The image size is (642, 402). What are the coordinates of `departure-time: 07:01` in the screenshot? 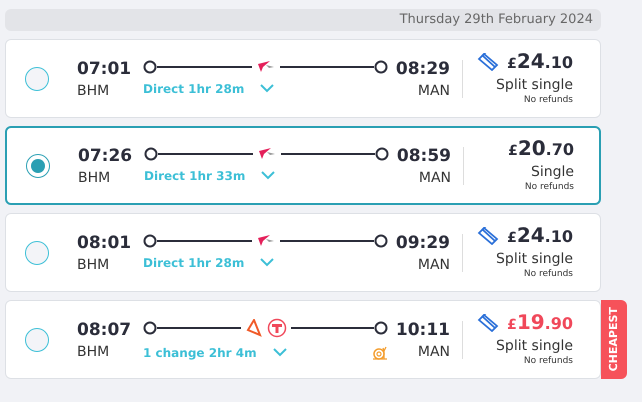 It's located at (104, 68).